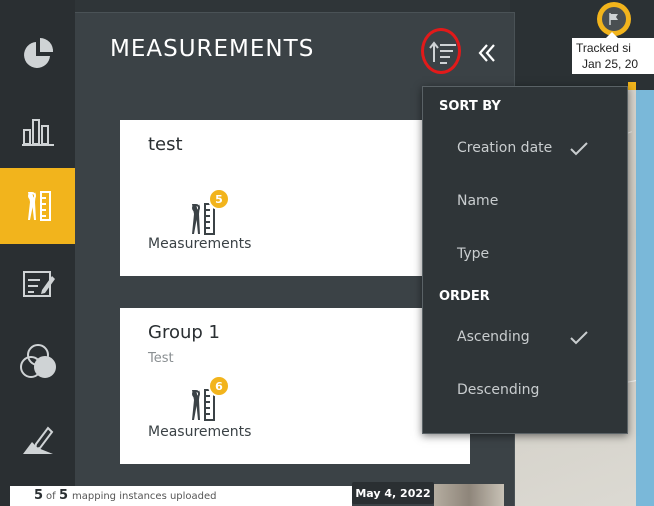 The width and height of the screenshot is (654, 506). What do you see at coordinates (470, 106) in the screenshot?
I see `sort-by-heading: SORT BY` at bounding box center [470, 106].